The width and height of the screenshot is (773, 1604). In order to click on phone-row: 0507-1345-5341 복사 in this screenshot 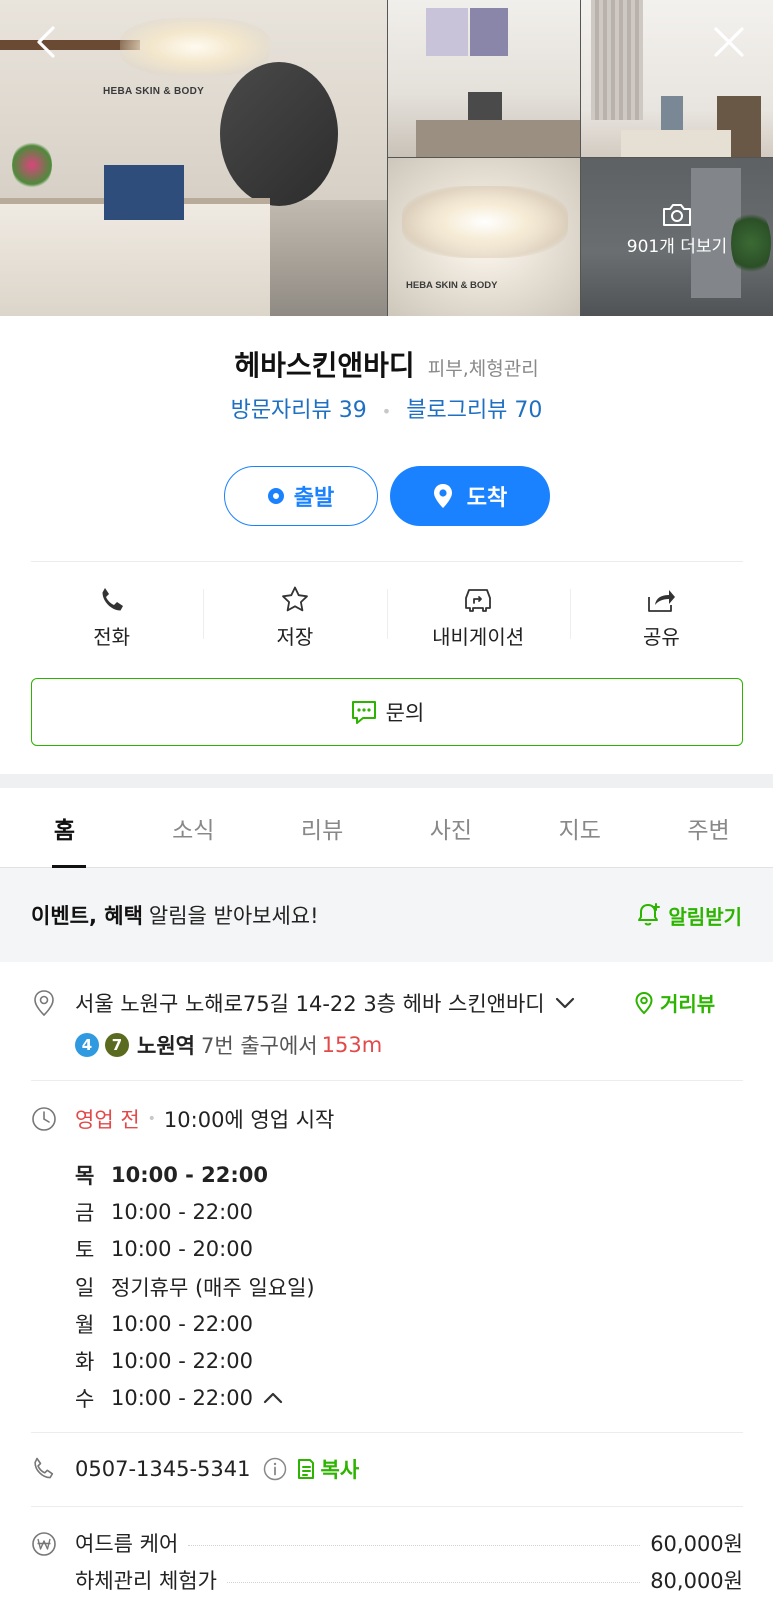, I will do `click(217, 1469)`.